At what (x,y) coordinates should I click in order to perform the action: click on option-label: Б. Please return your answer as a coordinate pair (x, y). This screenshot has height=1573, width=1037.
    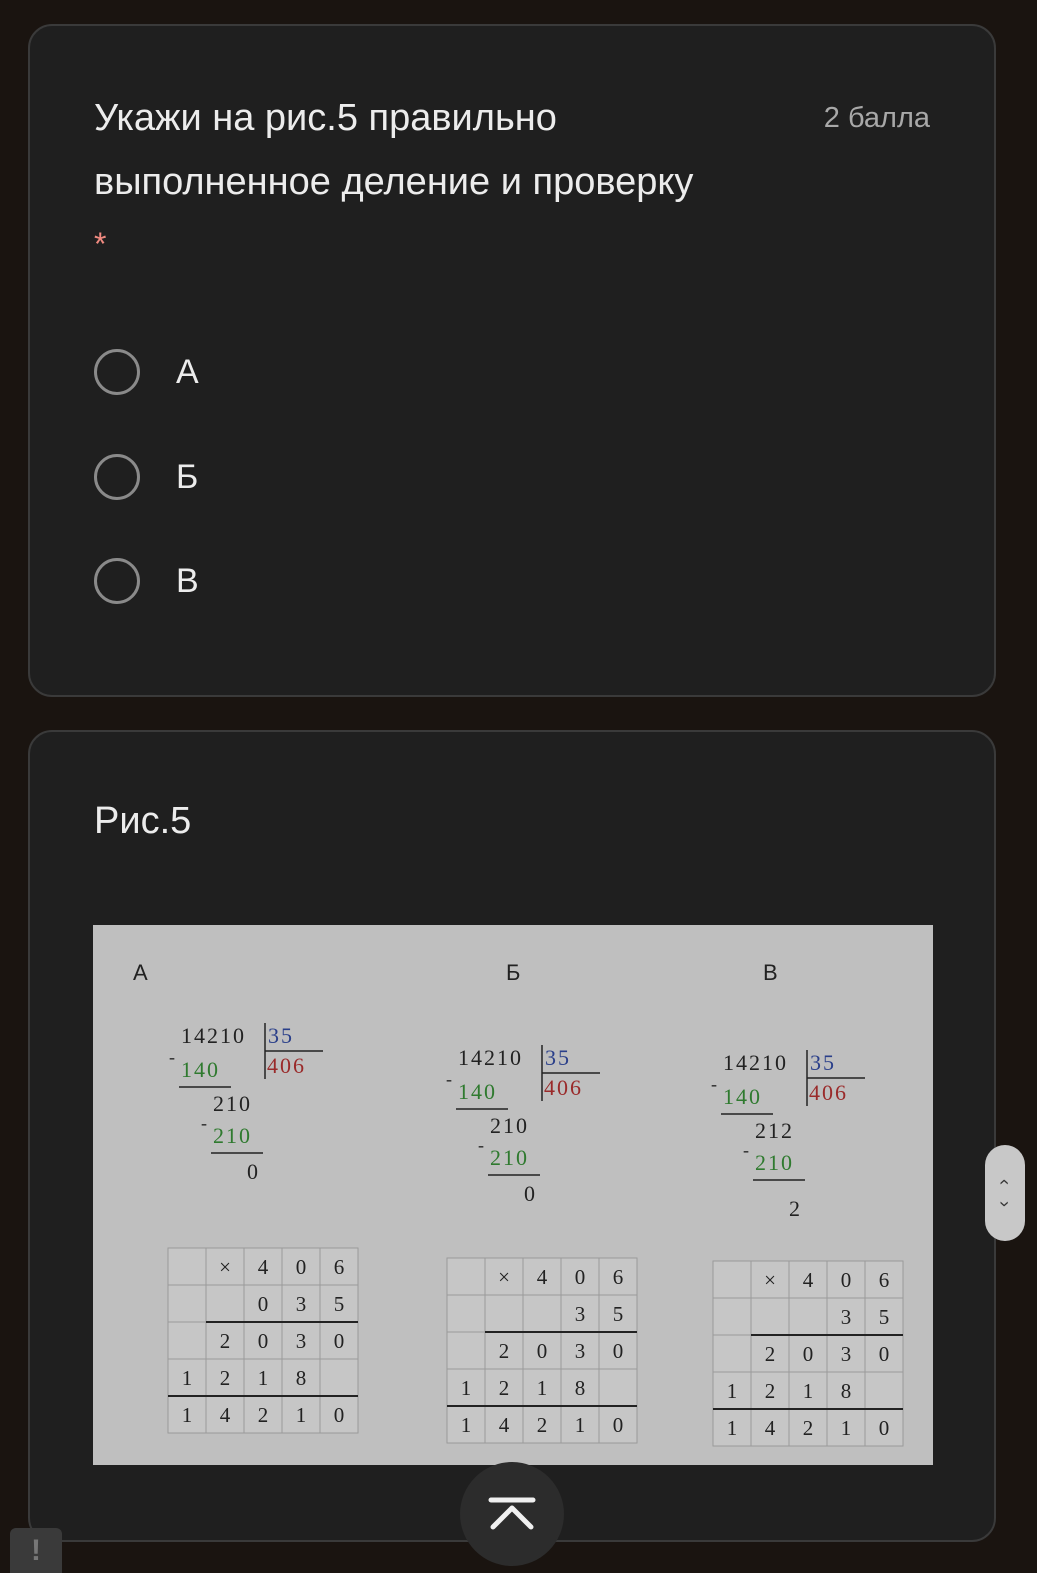
    Looking at the image, I should click on (187, 476).